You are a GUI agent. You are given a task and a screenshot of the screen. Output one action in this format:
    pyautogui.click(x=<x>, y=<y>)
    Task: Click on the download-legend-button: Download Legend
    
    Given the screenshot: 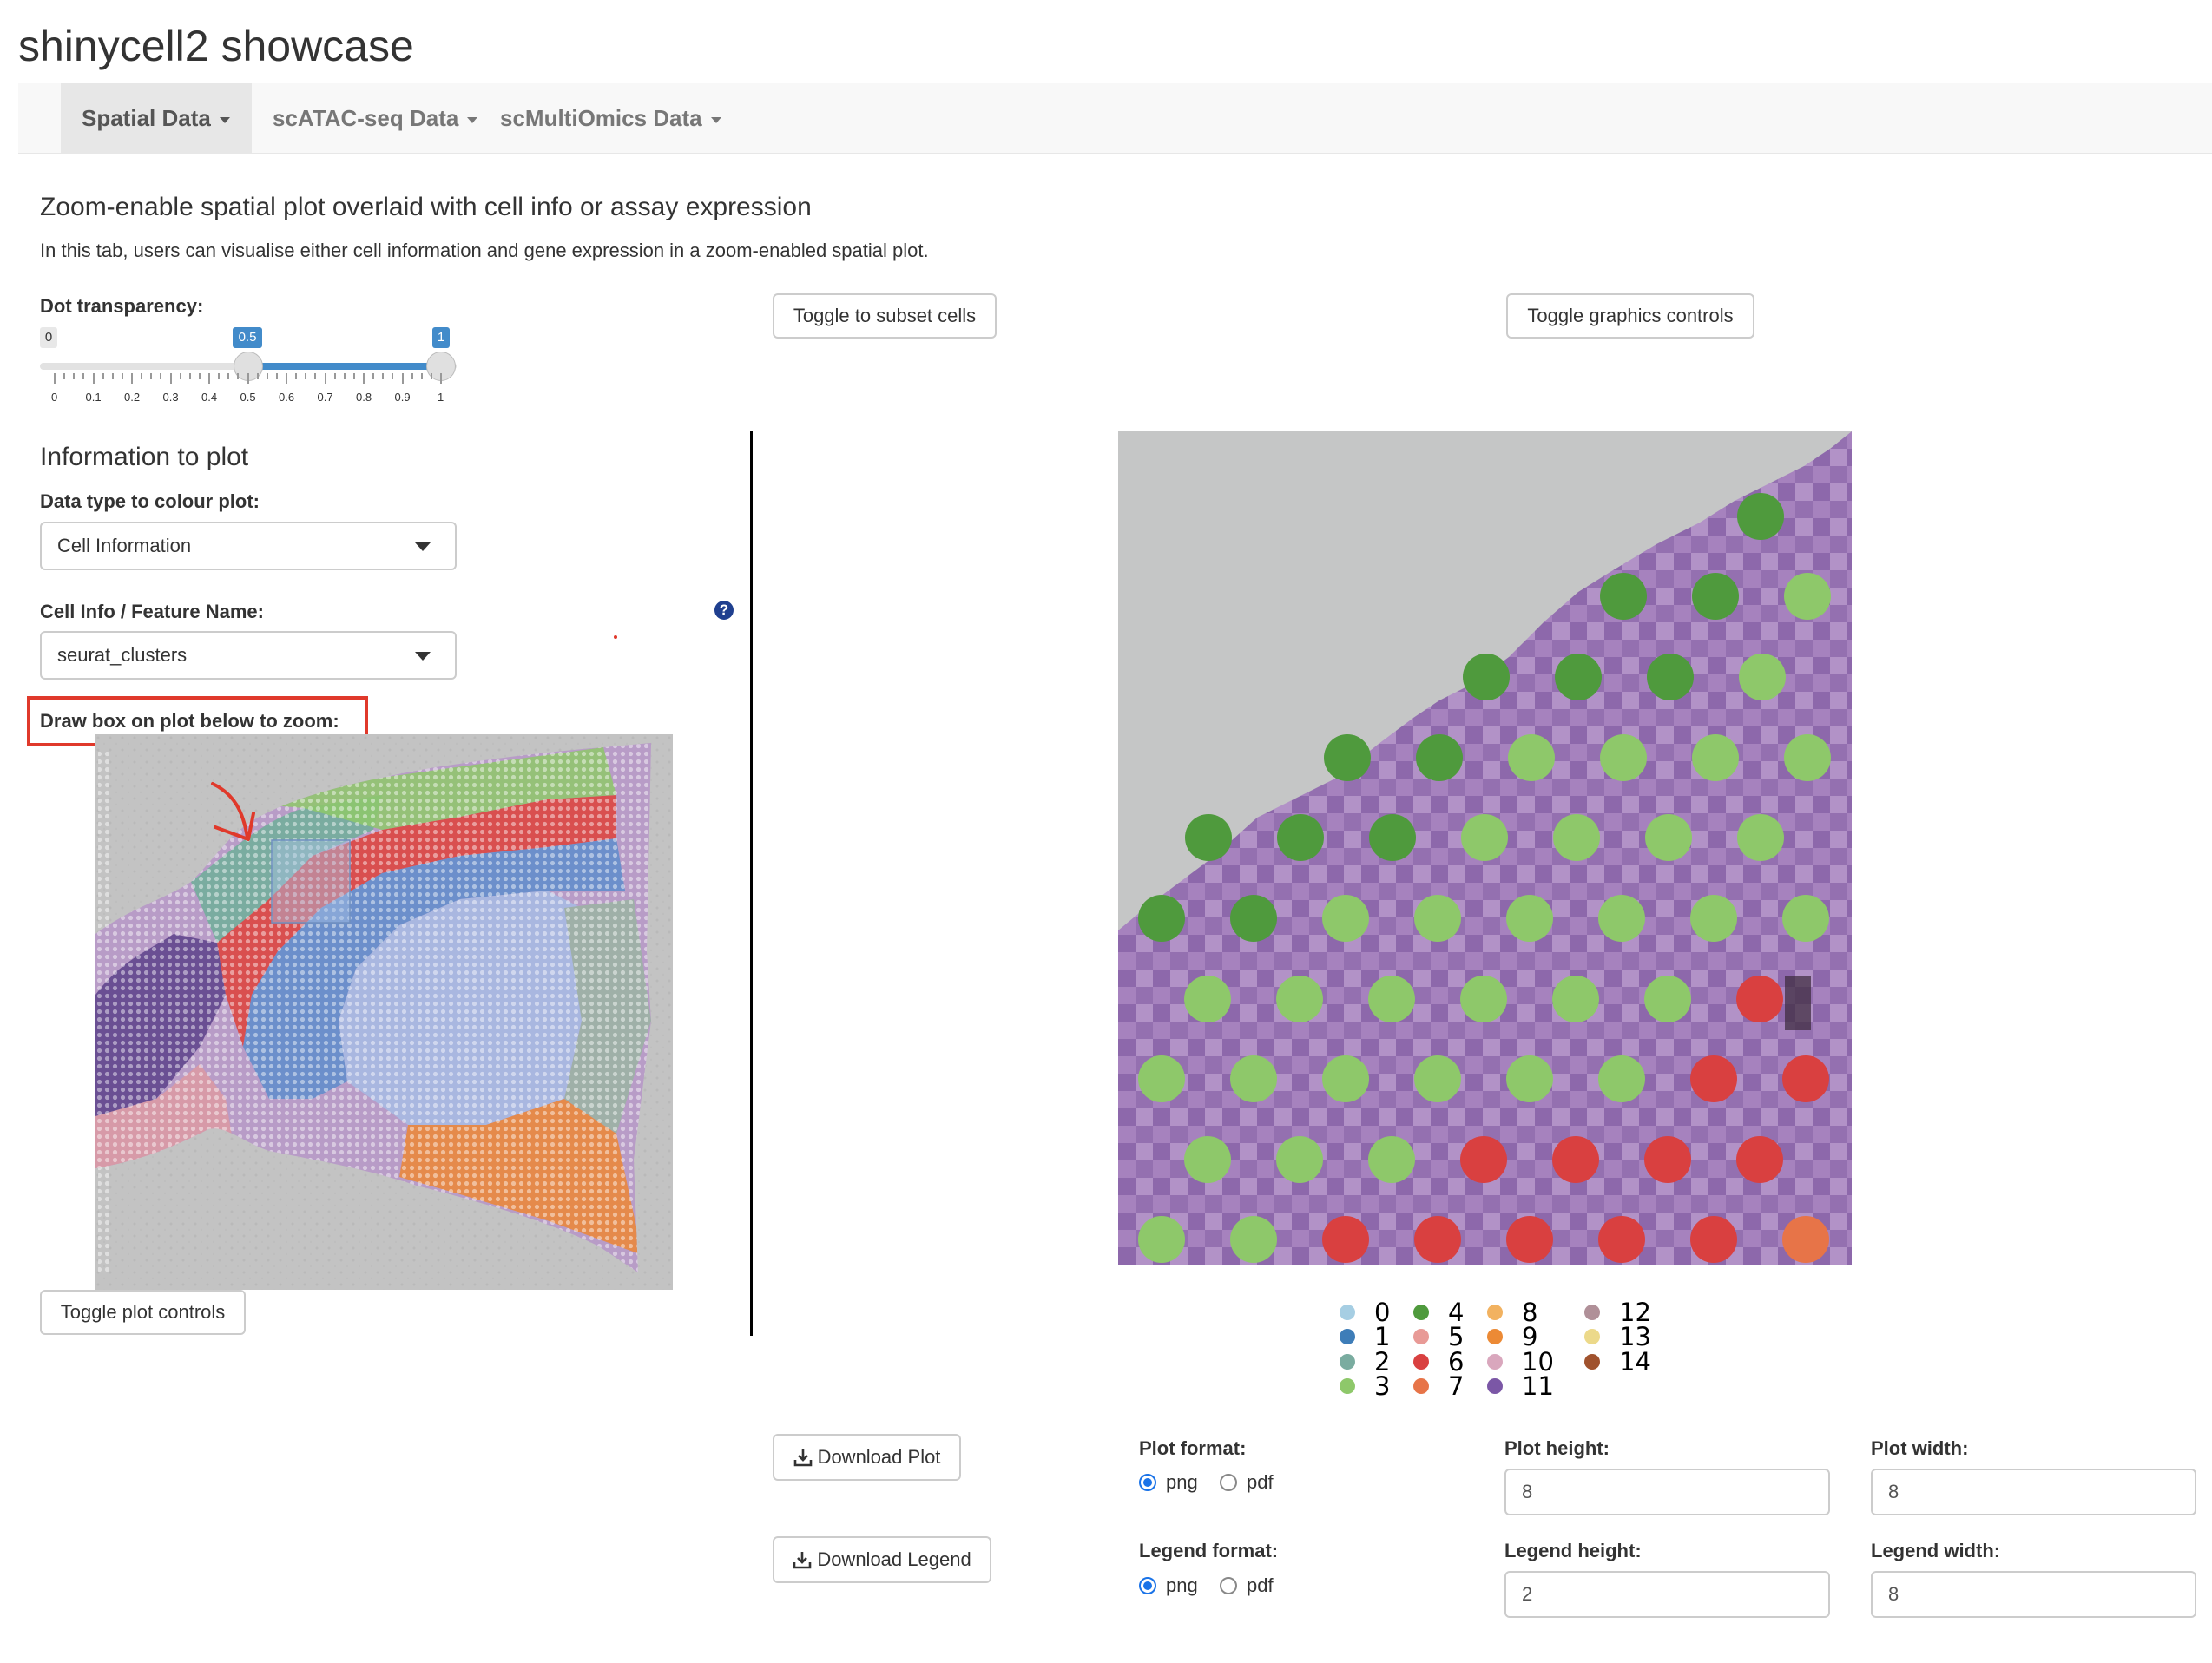 What is the action you would take?
    pyautogui.click(x=882, y=1559)
    